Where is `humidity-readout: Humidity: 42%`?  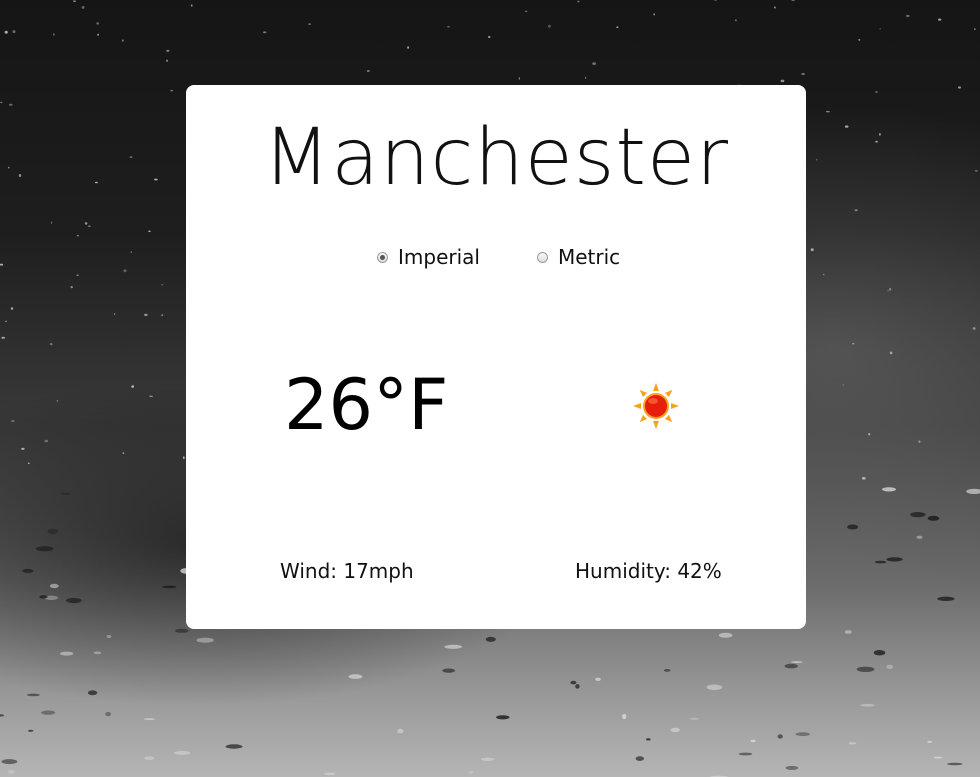
humidity-readout: Humidity: 42% is located at coordinates (648, 571).